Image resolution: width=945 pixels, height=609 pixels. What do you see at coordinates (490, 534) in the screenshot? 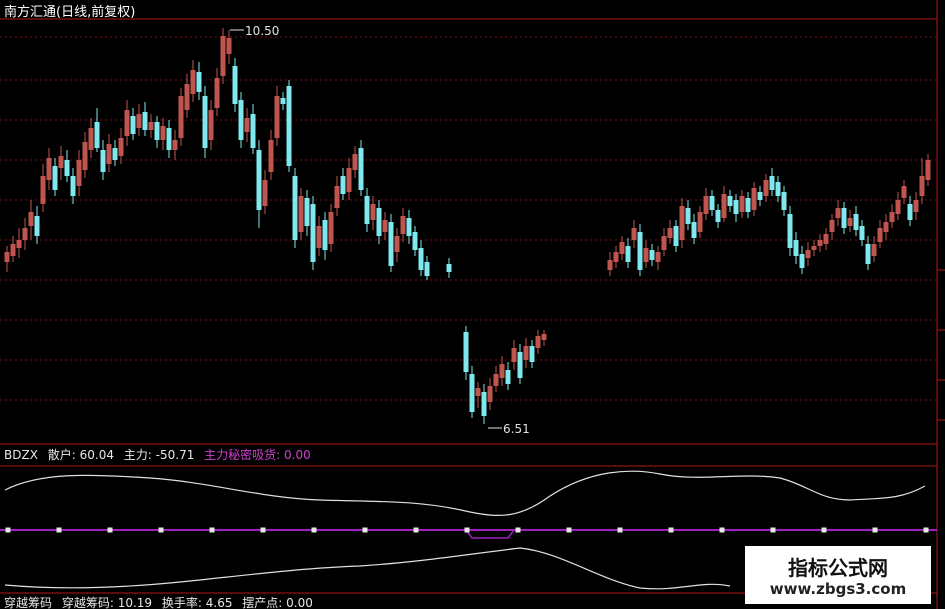
I see `signal-dip` at bounding box center [490, 534].